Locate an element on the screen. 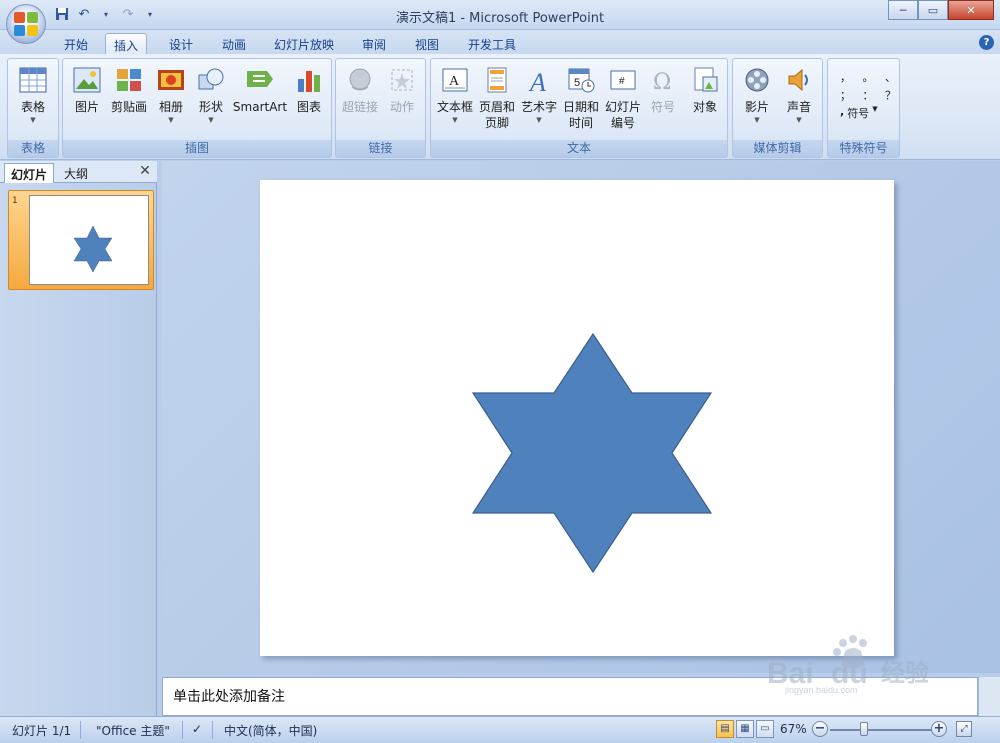 This screenshot has width=1000, height=743. tab-animations: 动画 is located at coordinates (234, 43).